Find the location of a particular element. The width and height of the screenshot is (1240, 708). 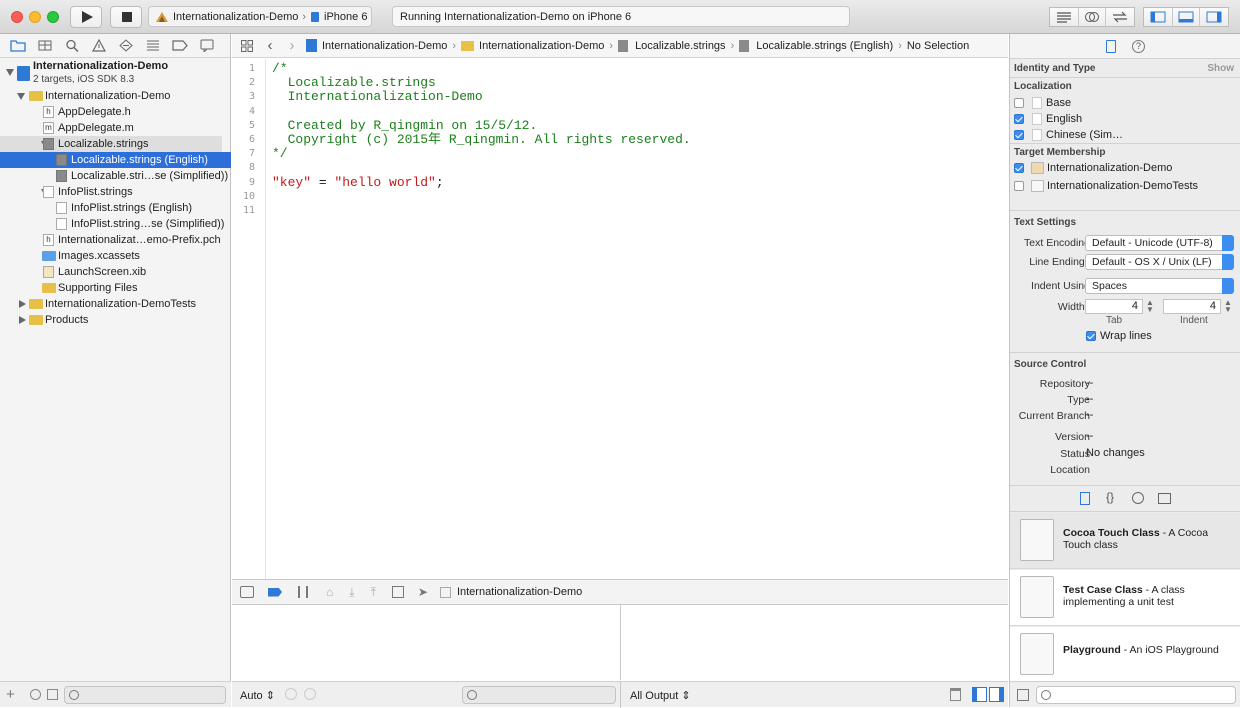

source-control-filter-icon is located at coordinates (52, 694).